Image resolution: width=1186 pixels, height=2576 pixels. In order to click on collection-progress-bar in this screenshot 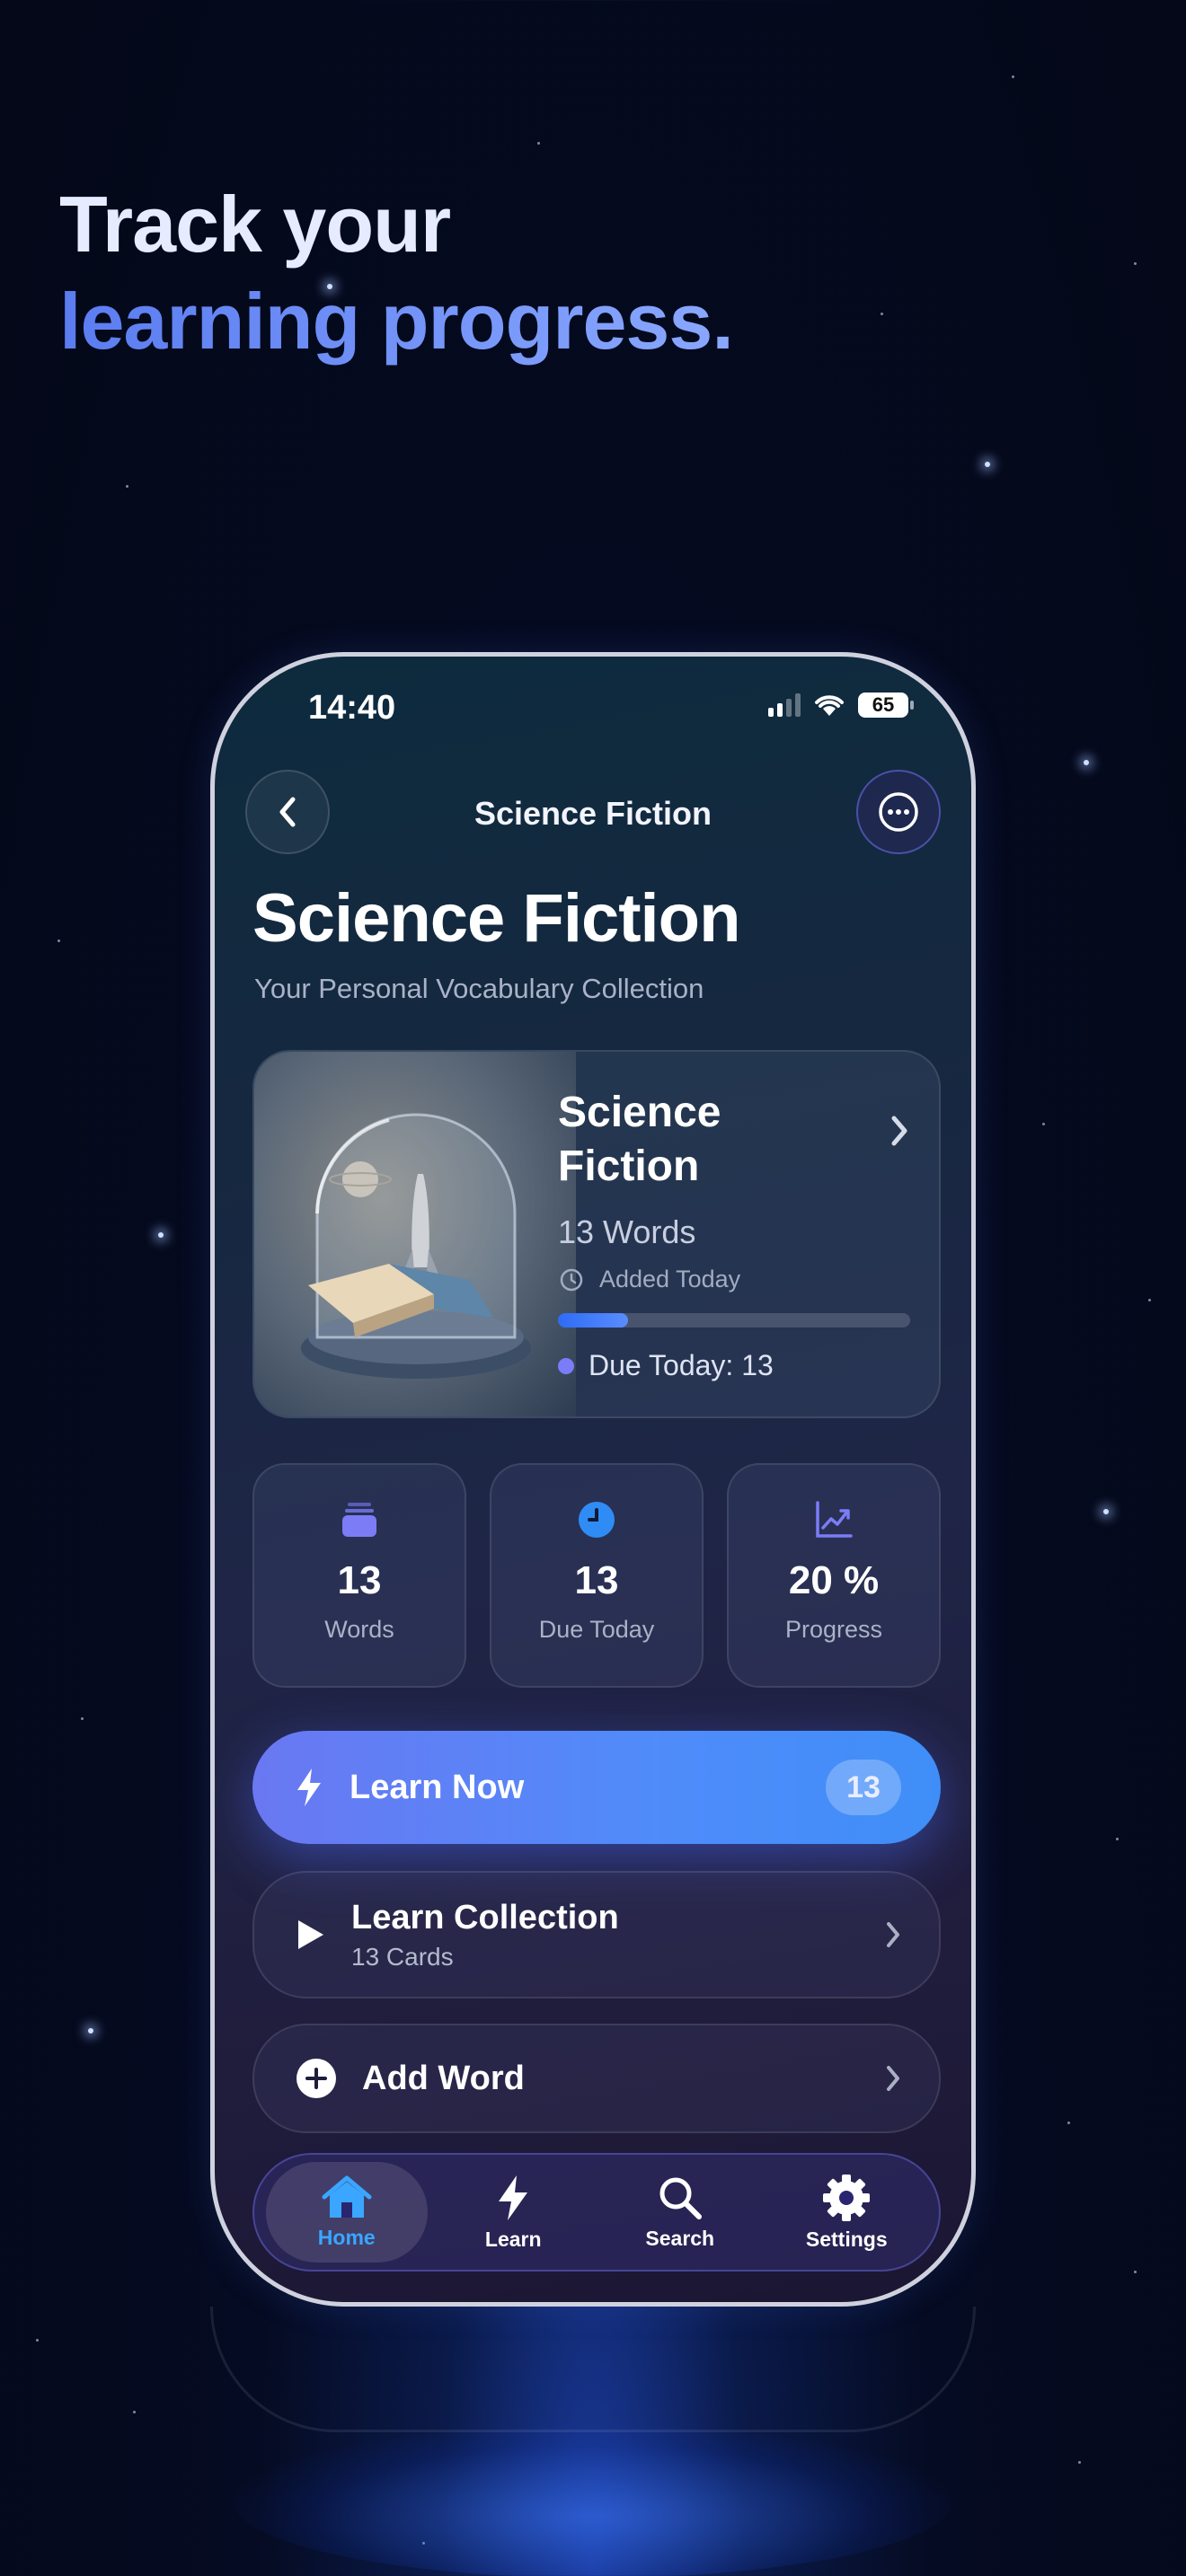, I will do `click(734, 1320)`.